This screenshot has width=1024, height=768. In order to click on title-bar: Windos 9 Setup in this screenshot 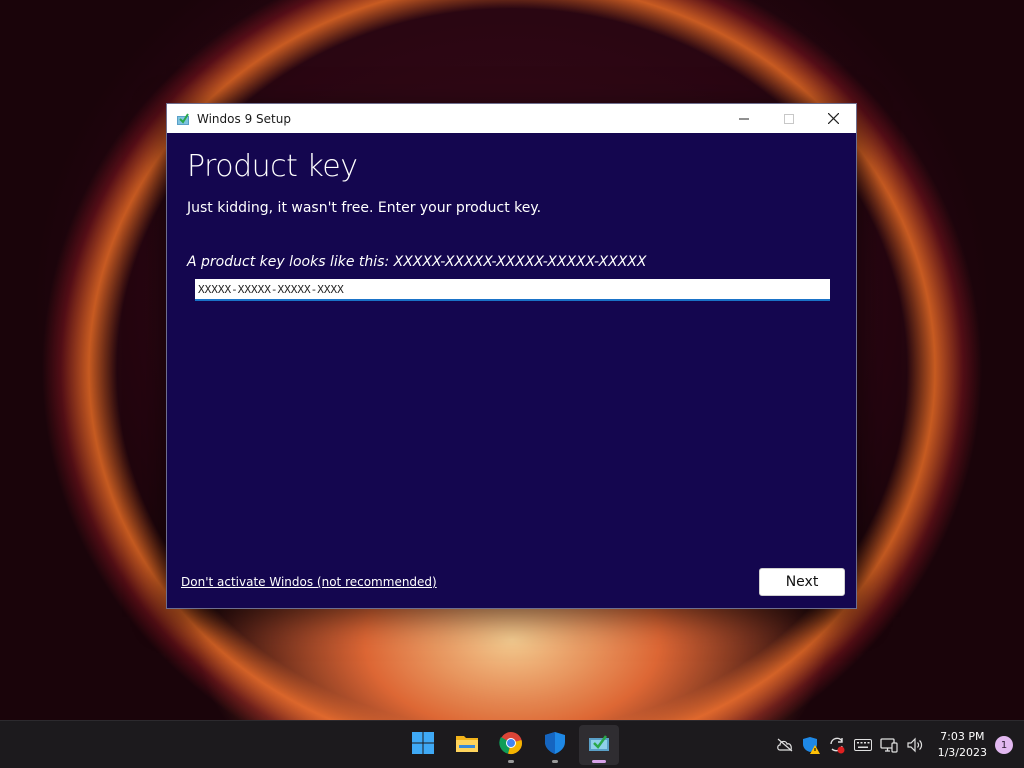, I will do `click(511, 118)`.